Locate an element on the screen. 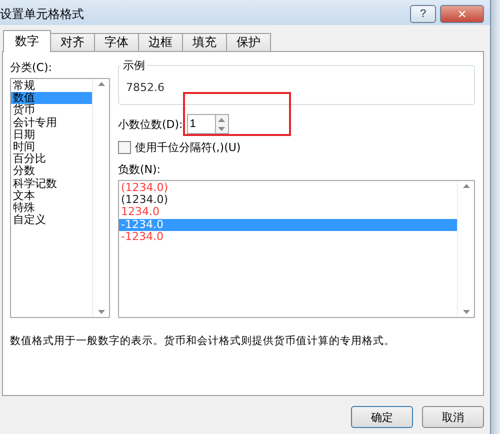 The image size is (500, 434). category-item: 百分比 is located at coordinates (51, 159).